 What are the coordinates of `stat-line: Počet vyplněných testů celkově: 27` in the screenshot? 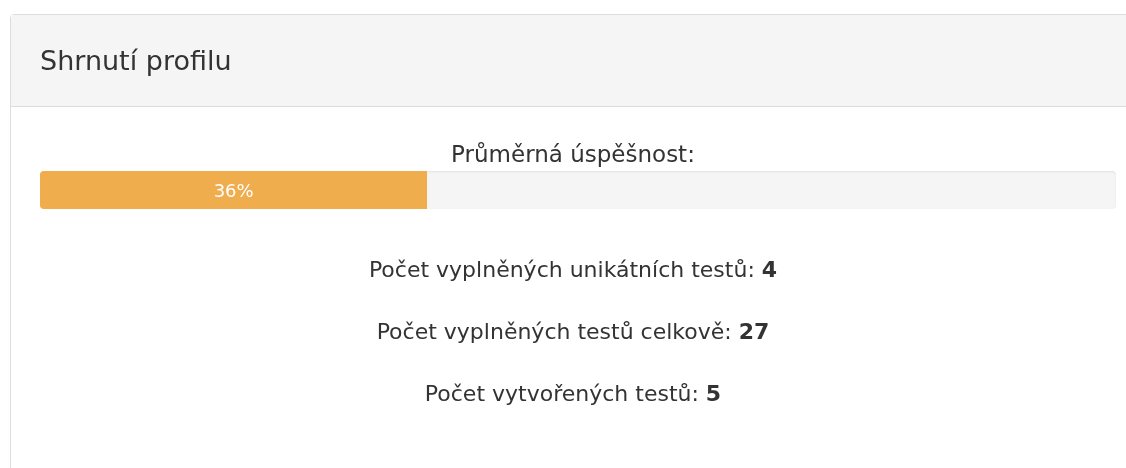 It's located at (573, 332).